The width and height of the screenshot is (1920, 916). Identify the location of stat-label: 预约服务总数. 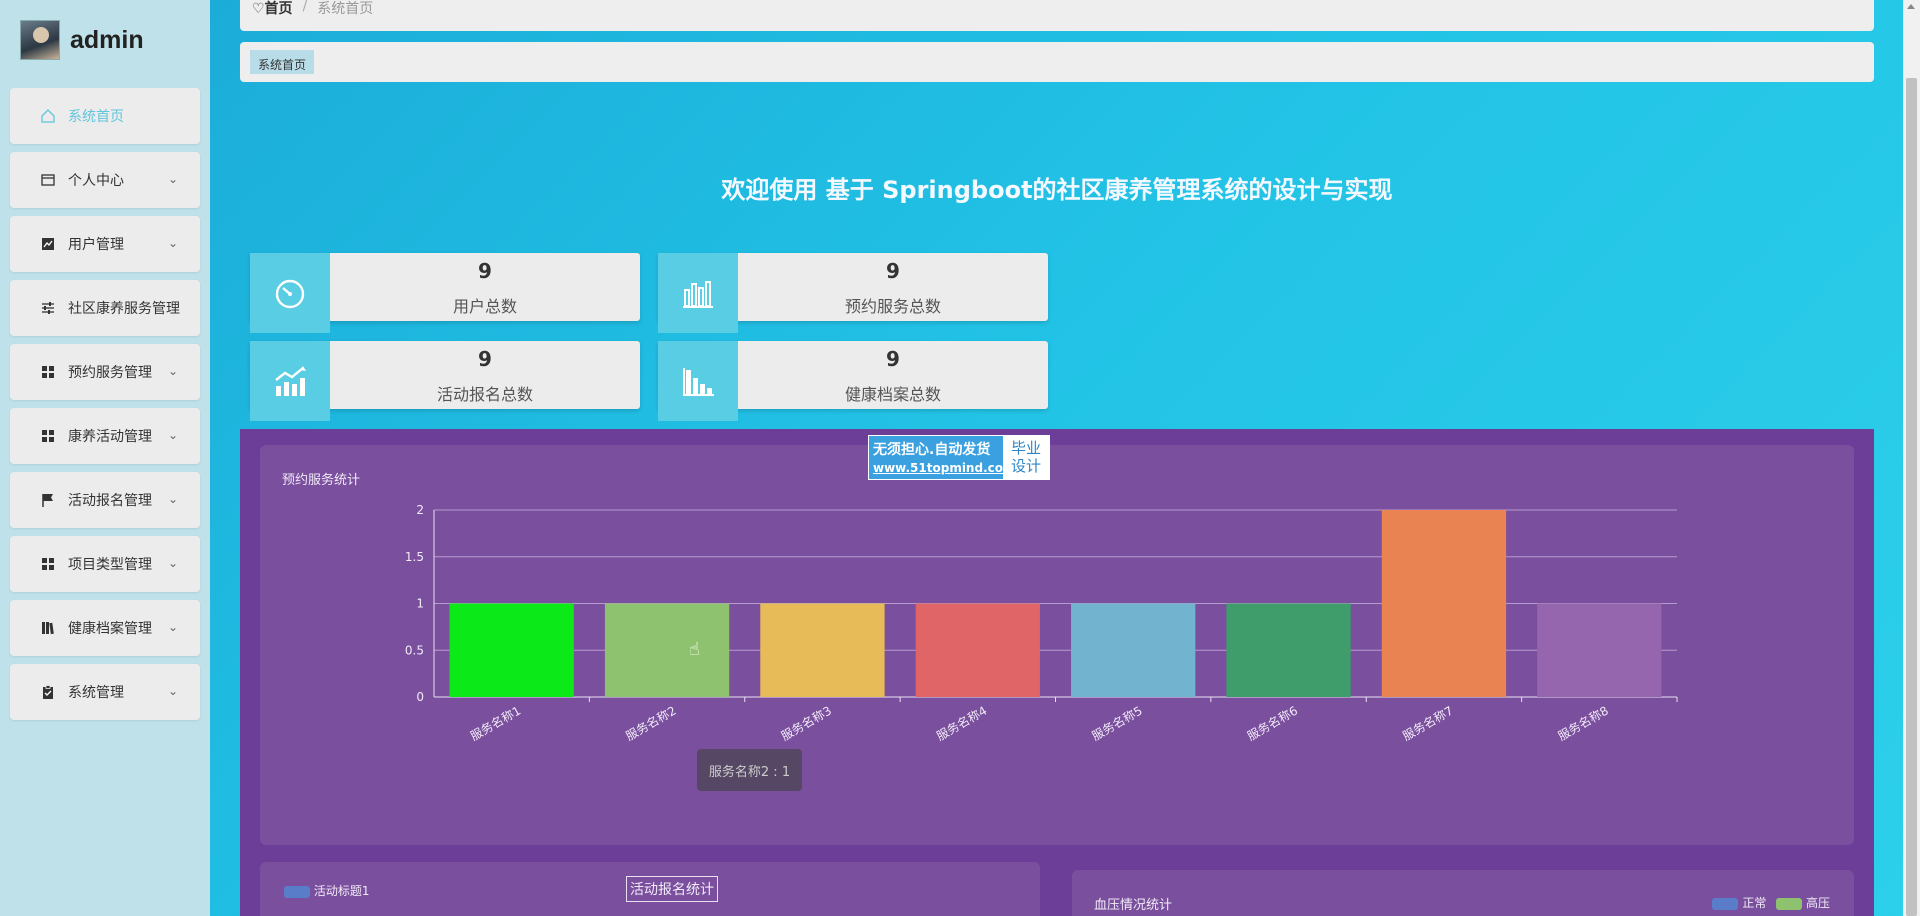
(892, 306).